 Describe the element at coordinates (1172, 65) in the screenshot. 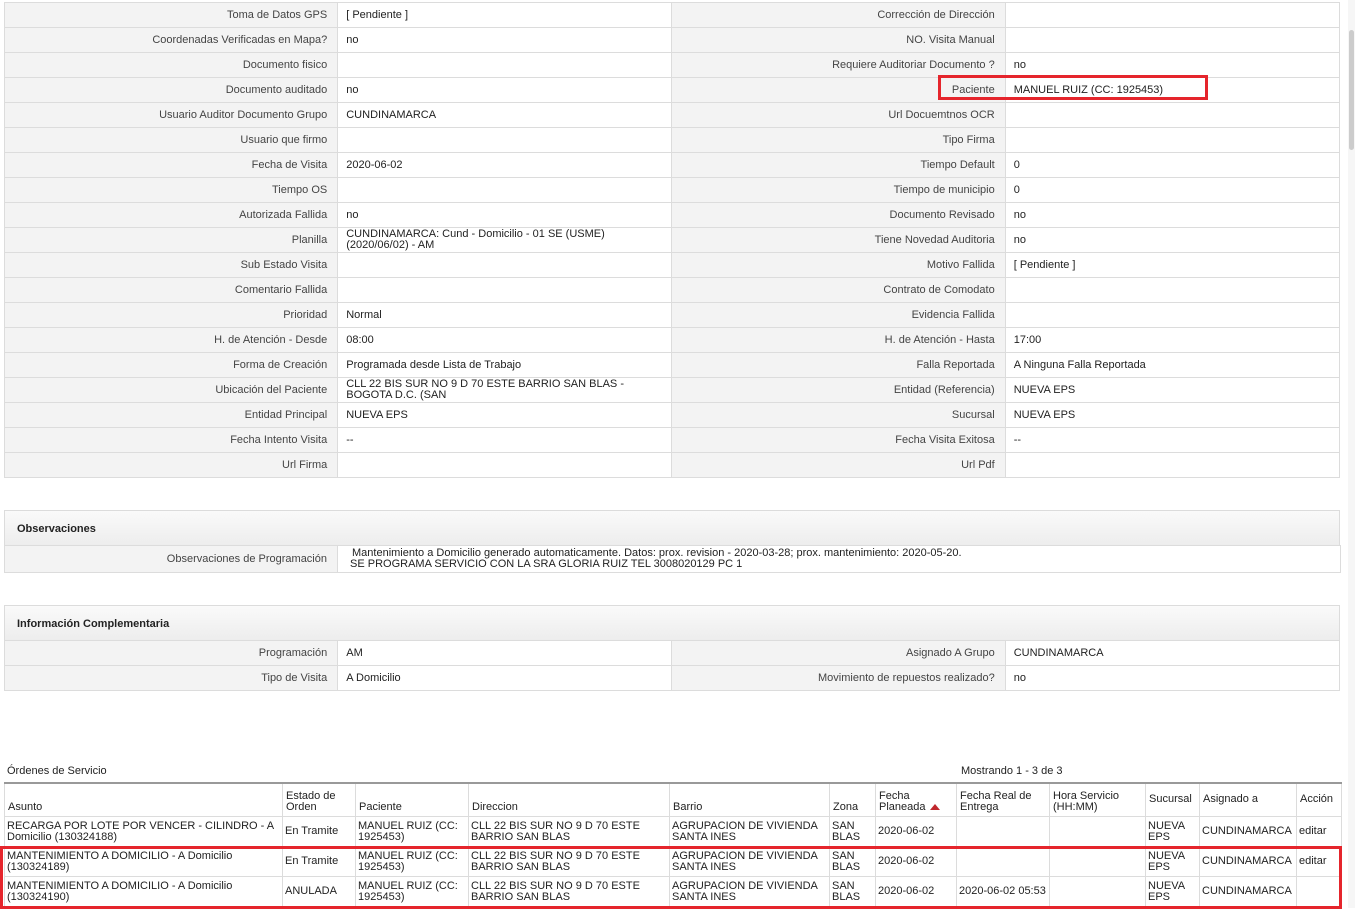

I see `value-requiere-auditoriar-documento: no` at that location.